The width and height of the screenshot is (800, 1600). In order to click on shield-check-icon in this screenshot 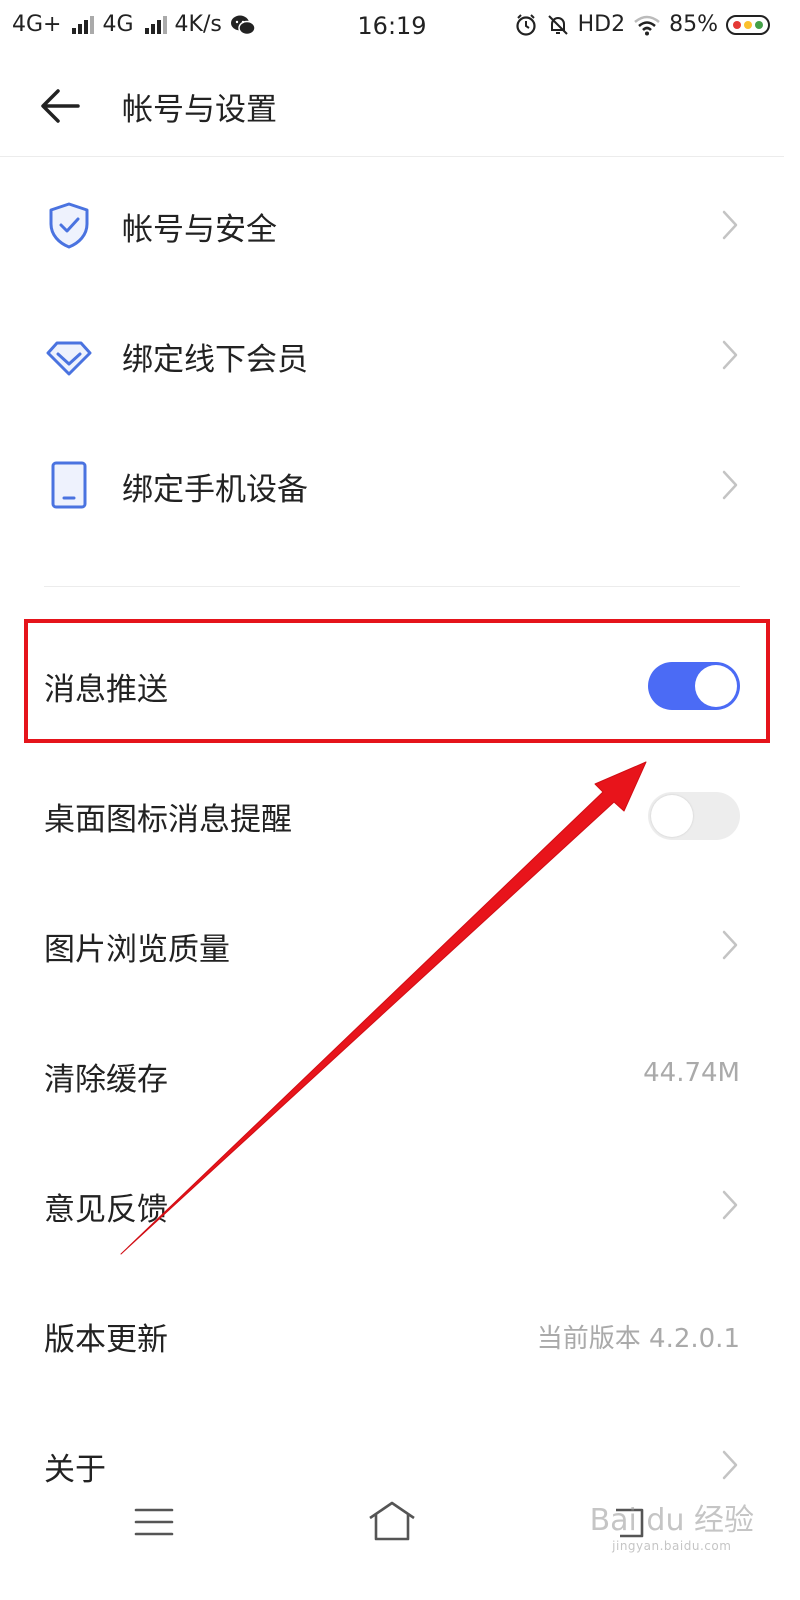, I will do `click(69, 225)`.